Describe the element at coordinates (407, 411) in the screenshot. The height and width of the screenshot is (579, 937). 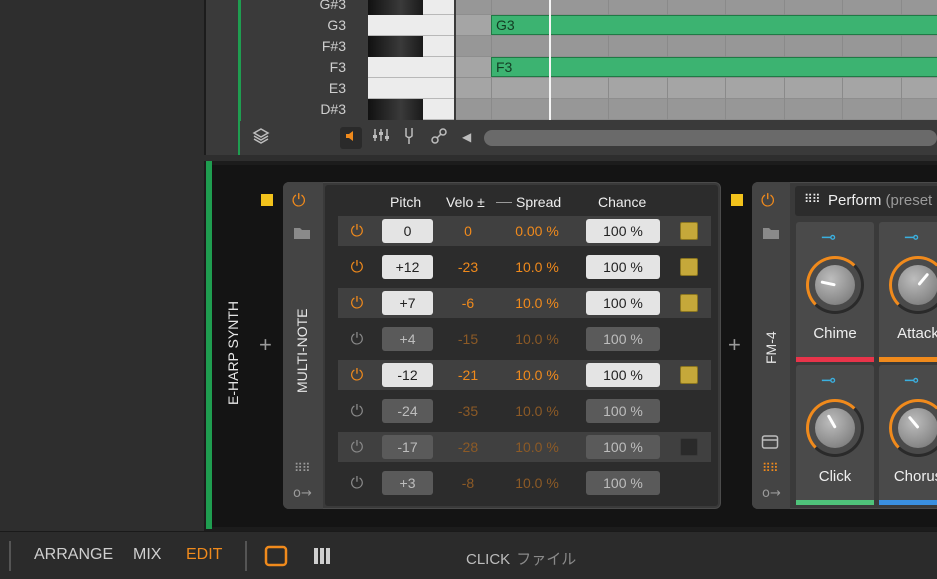
I see `pitch-field: -24` at that location.